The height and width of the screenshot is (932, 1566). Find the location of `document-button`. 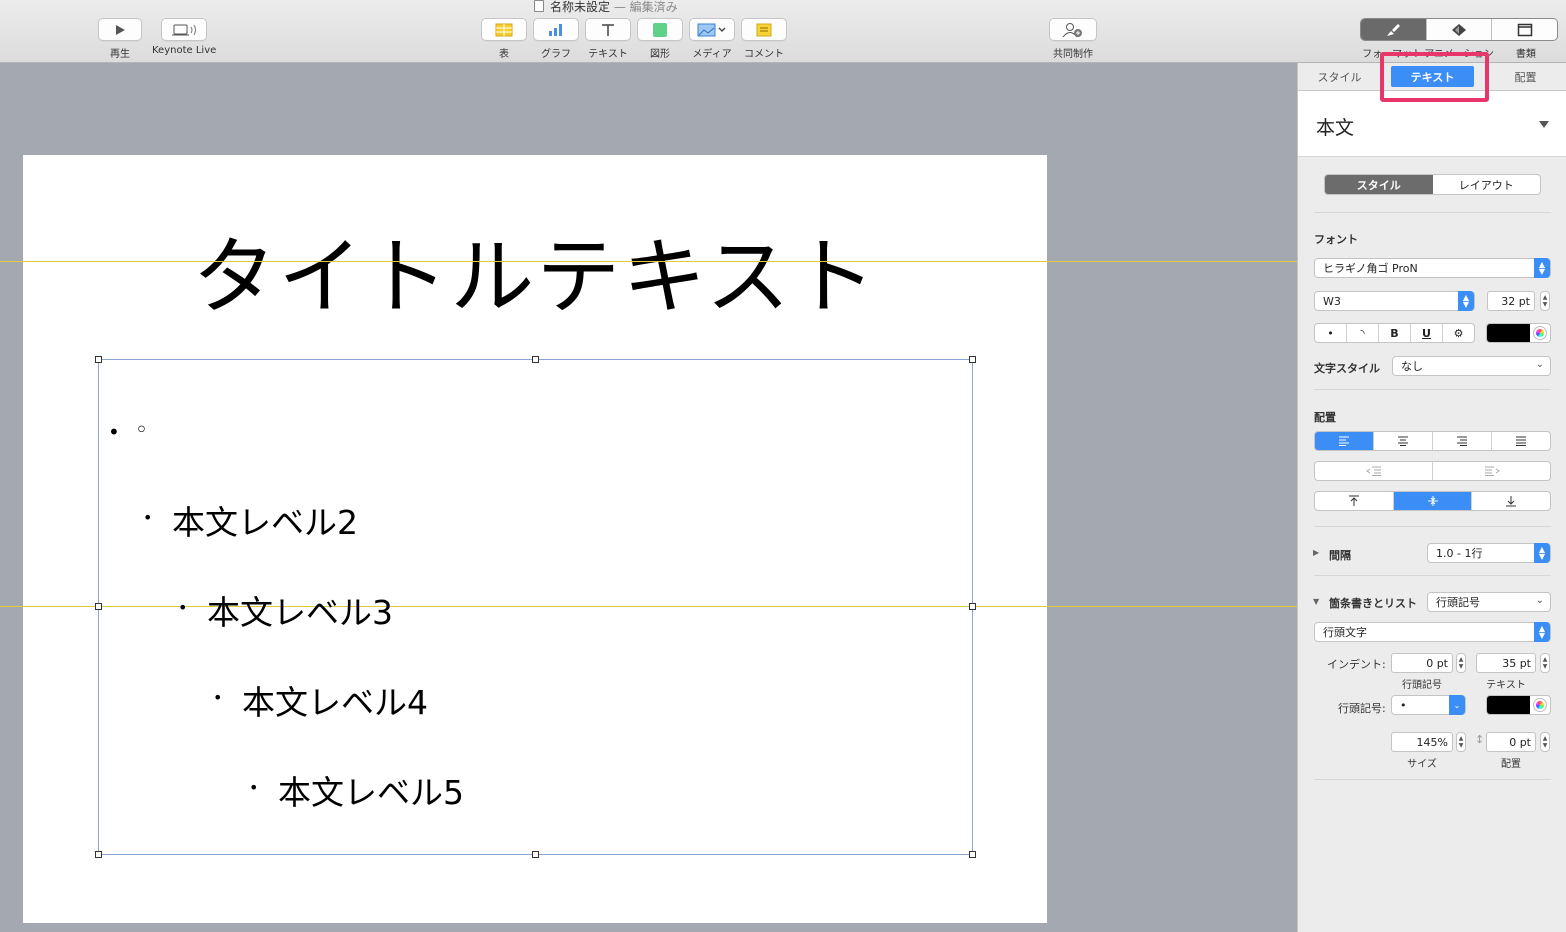

document-button is located at coordinates (1524, 29).